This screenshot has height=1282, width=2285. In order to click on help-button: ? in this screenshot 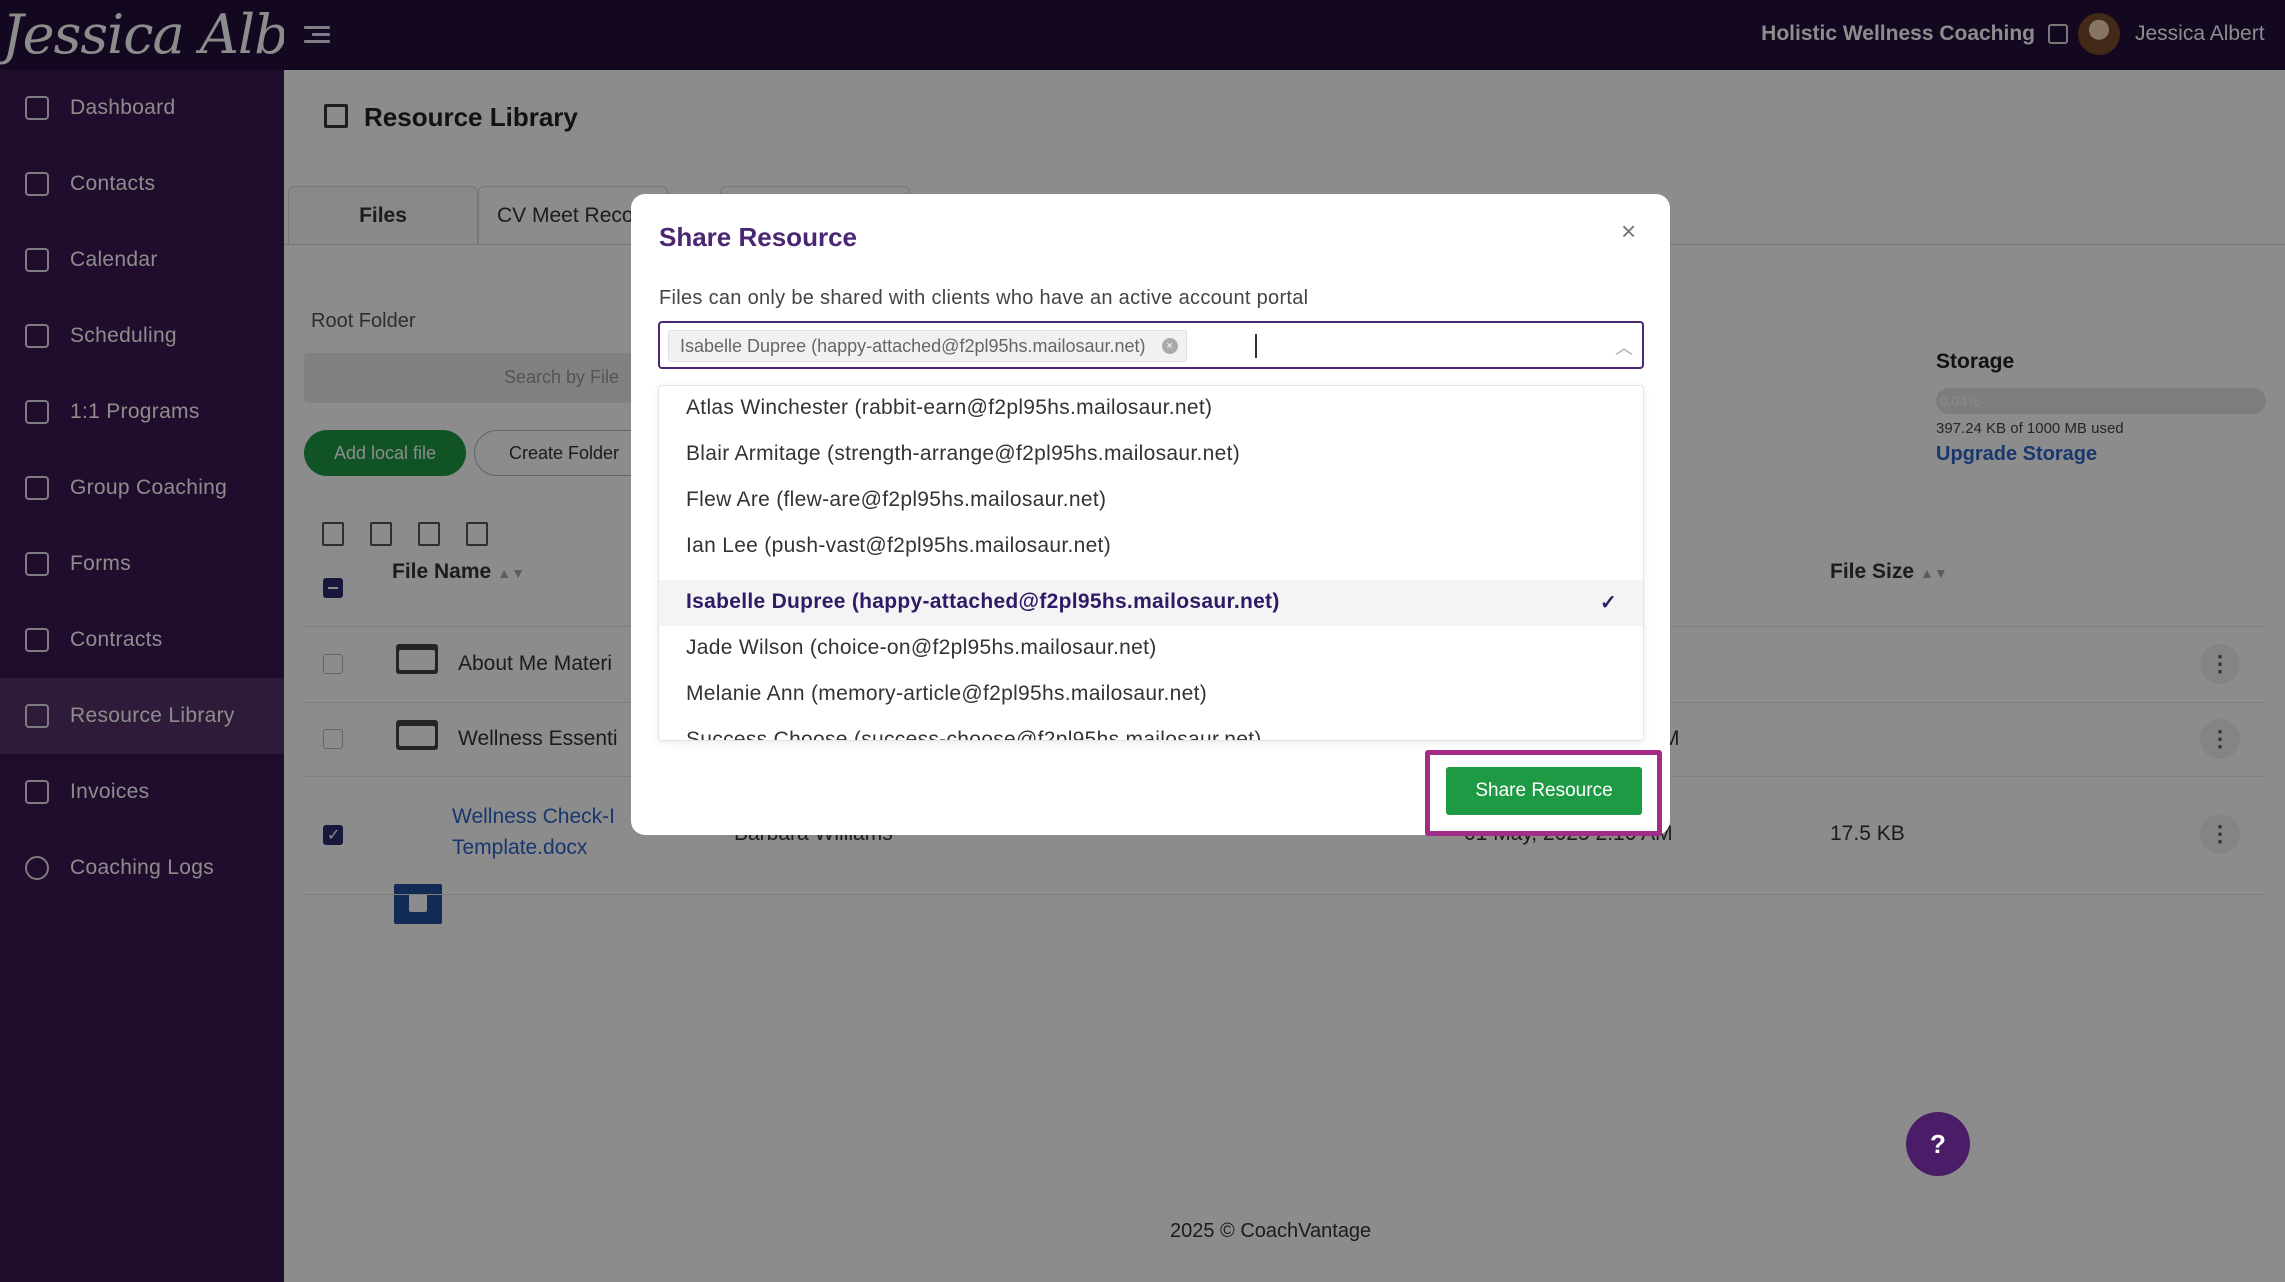, I will do `click(1938, 1144)`.